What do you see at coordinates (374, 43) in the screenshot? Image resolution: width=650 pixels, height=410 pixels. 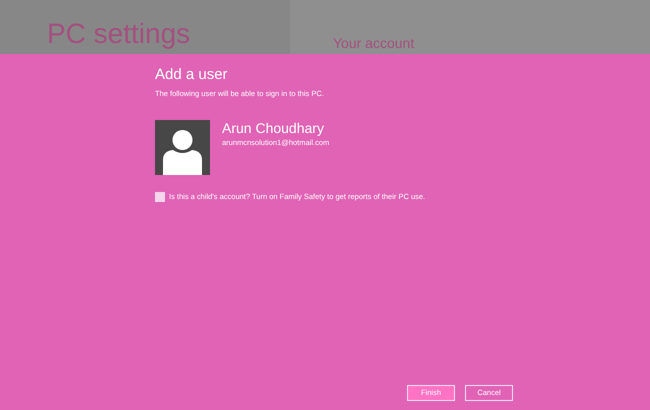 I see `section-title: Your account` at bounding box center [374, 43].